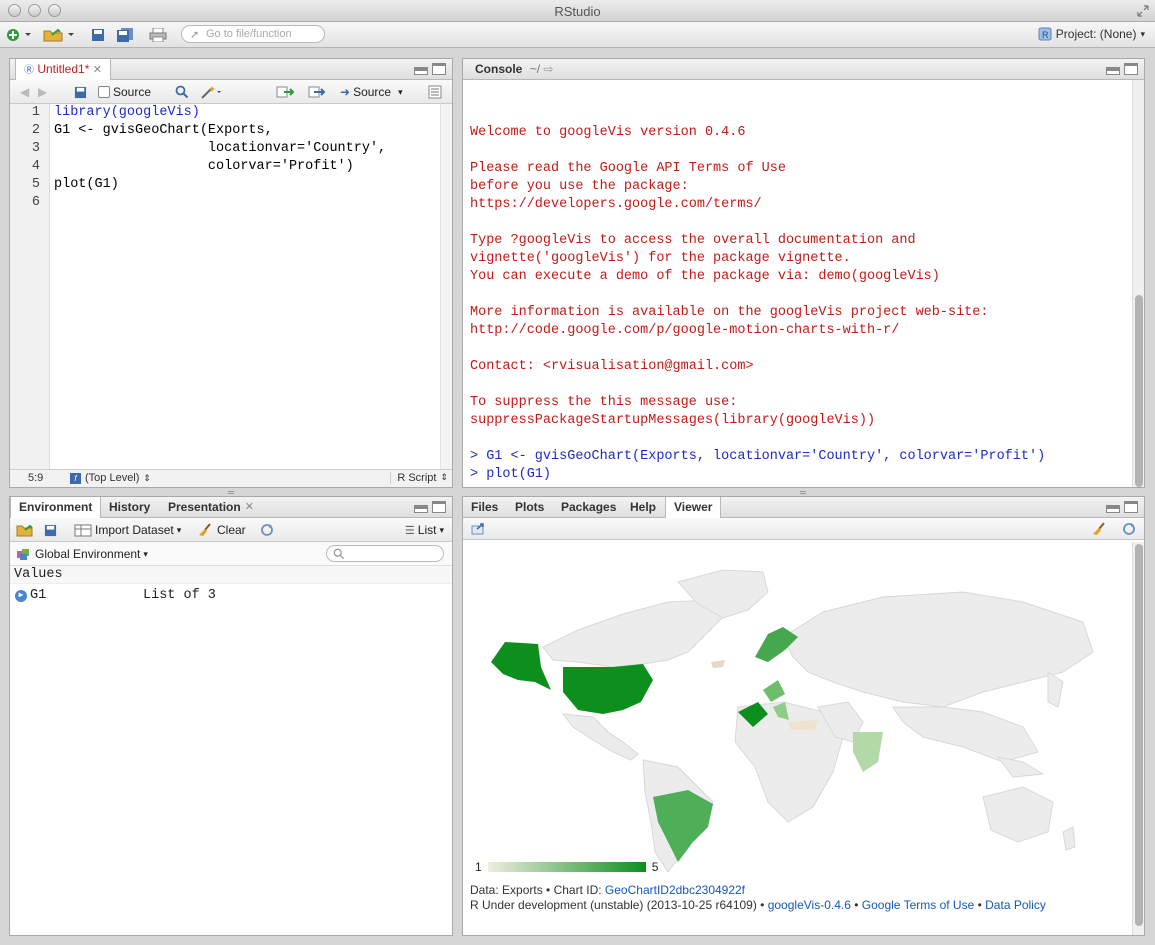  I want to click on map-country-alaska, so click(521, 666).